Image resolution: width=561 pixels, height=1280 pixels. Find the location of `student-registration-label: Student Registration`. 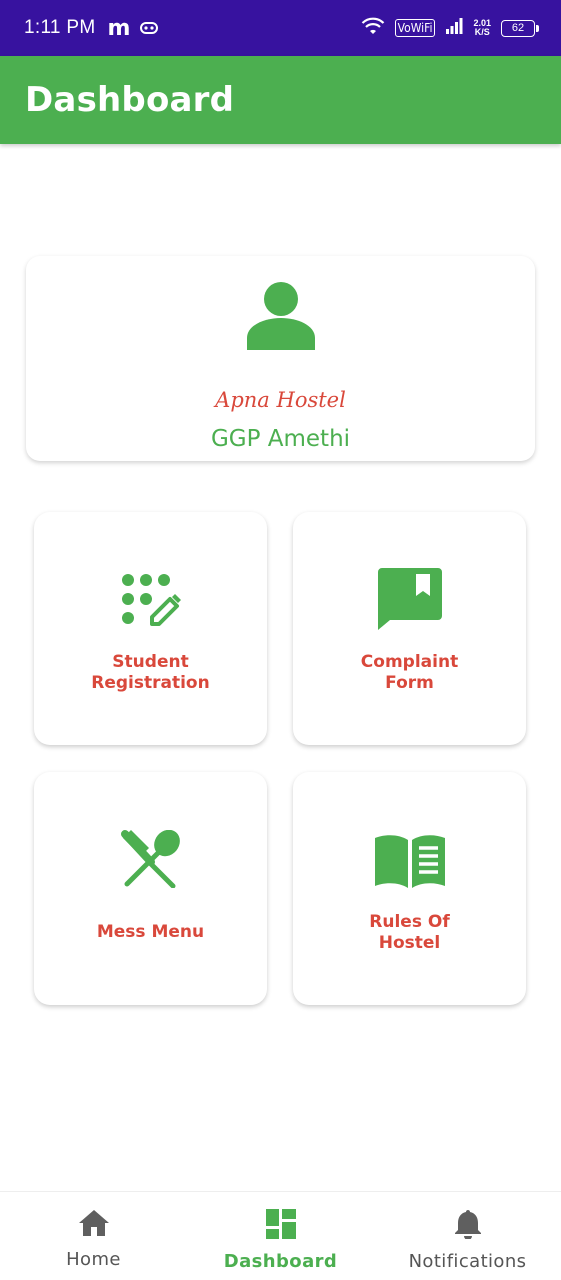

student-registration-label: Student Registration is located at coordinates (150, 672).